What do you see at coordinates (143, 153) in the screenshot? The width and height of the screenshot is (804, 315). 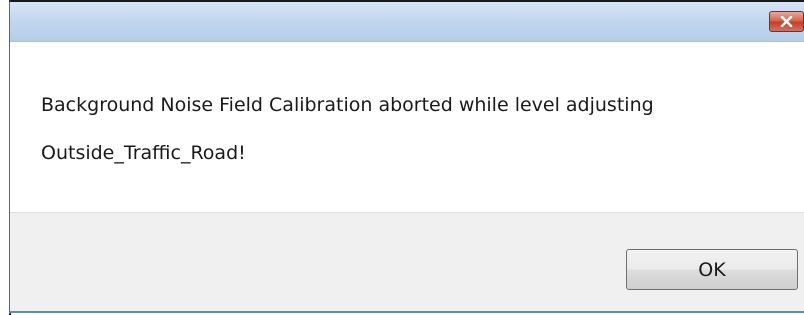 I see `message-line-2: Outside_Traffic_Road!` at bounding box center [143, 153].